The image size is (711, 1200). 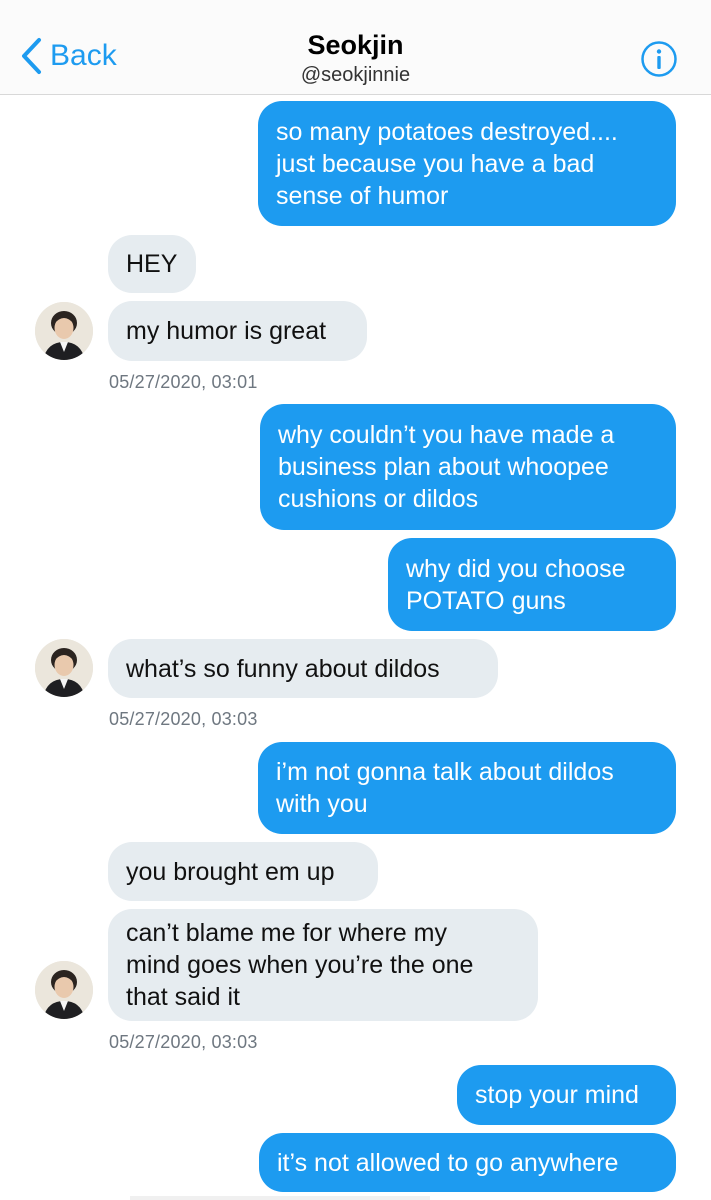 I want to click on message-line: that said it, so click(x=183, y=997).